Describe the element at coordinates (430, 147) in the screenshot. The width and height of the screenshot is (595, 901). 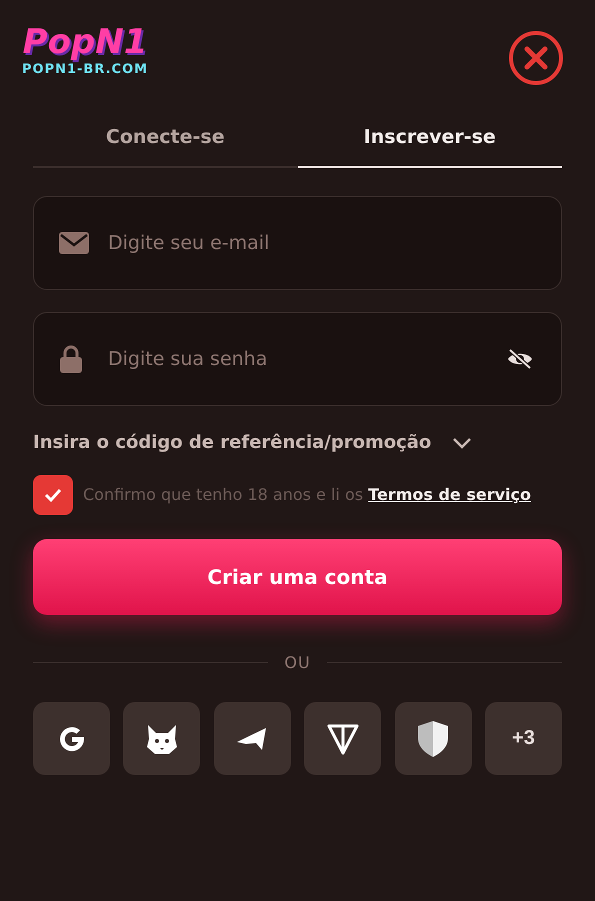
I see `tab: Inscrever-se` at that location.